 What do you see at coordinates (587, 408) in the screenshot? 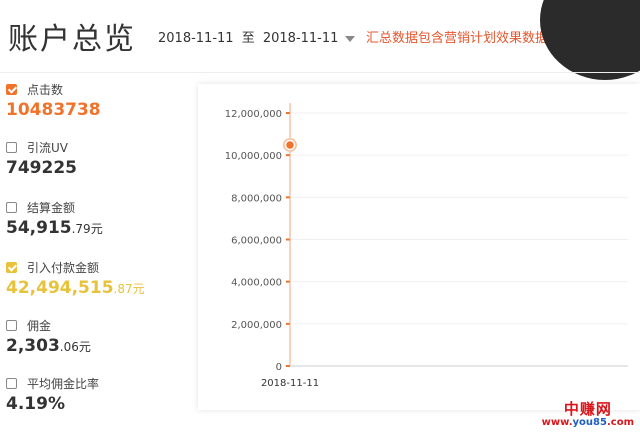
I see `watermark-title: 中赚网` at bounding box center [587, 408].